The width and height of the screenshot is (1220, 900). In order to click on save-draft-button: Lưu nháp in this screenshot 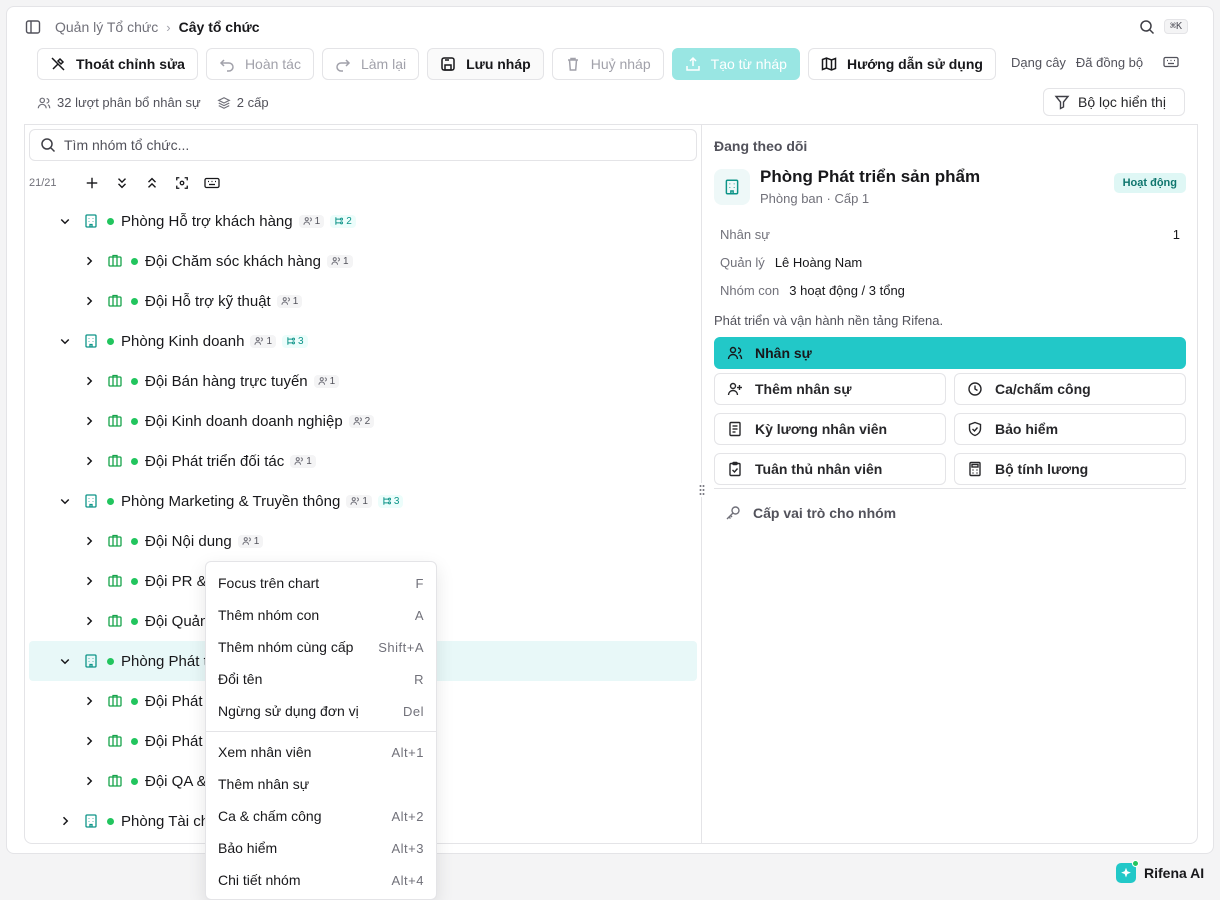, I will do `click(485, 64)`.